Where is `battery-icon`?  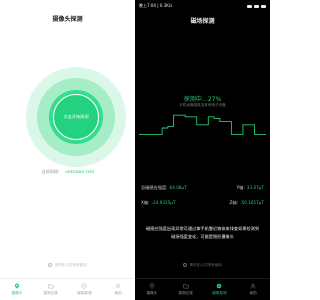 battery-icon is located at coordinates (263, 6).